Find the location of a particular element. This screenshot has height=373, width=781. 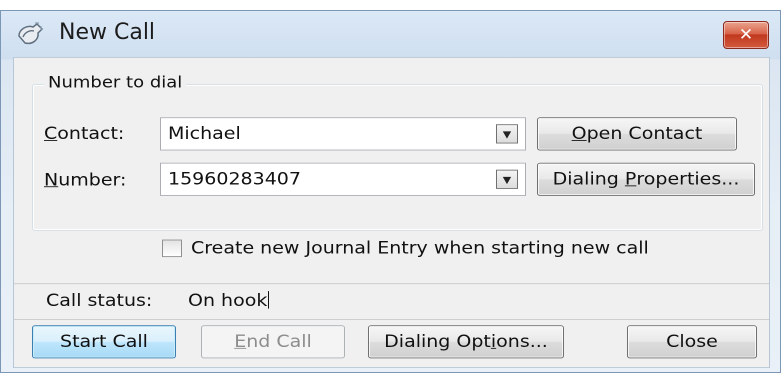

contact-combobox: Michael ▼ is located at coordinates (343, 134).